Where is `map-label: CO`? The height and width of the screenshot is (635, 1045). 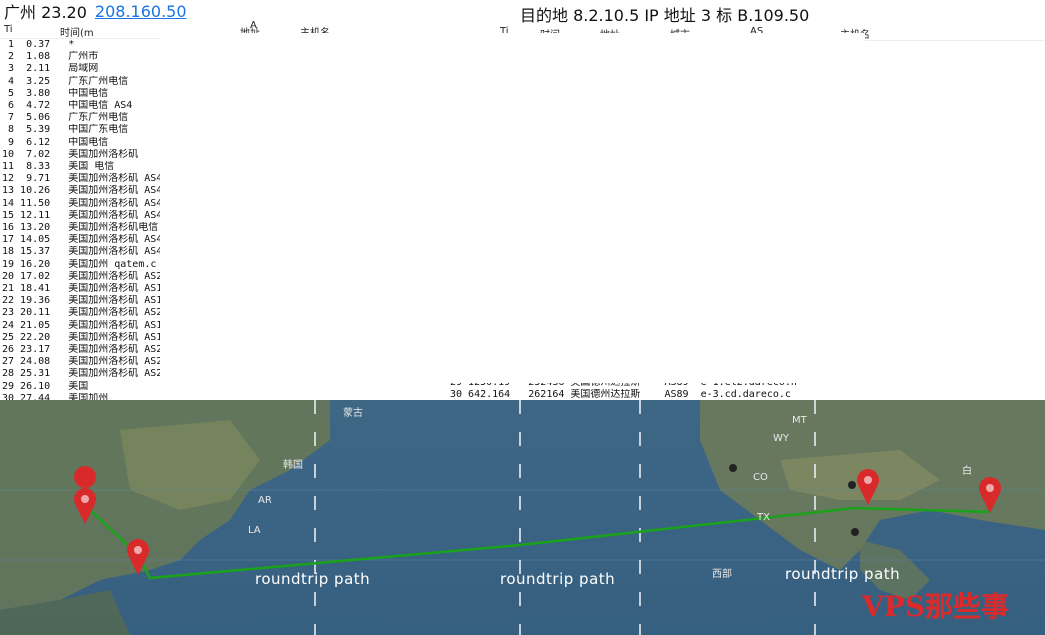 map-label: CO is located at coordinates (760, 477).